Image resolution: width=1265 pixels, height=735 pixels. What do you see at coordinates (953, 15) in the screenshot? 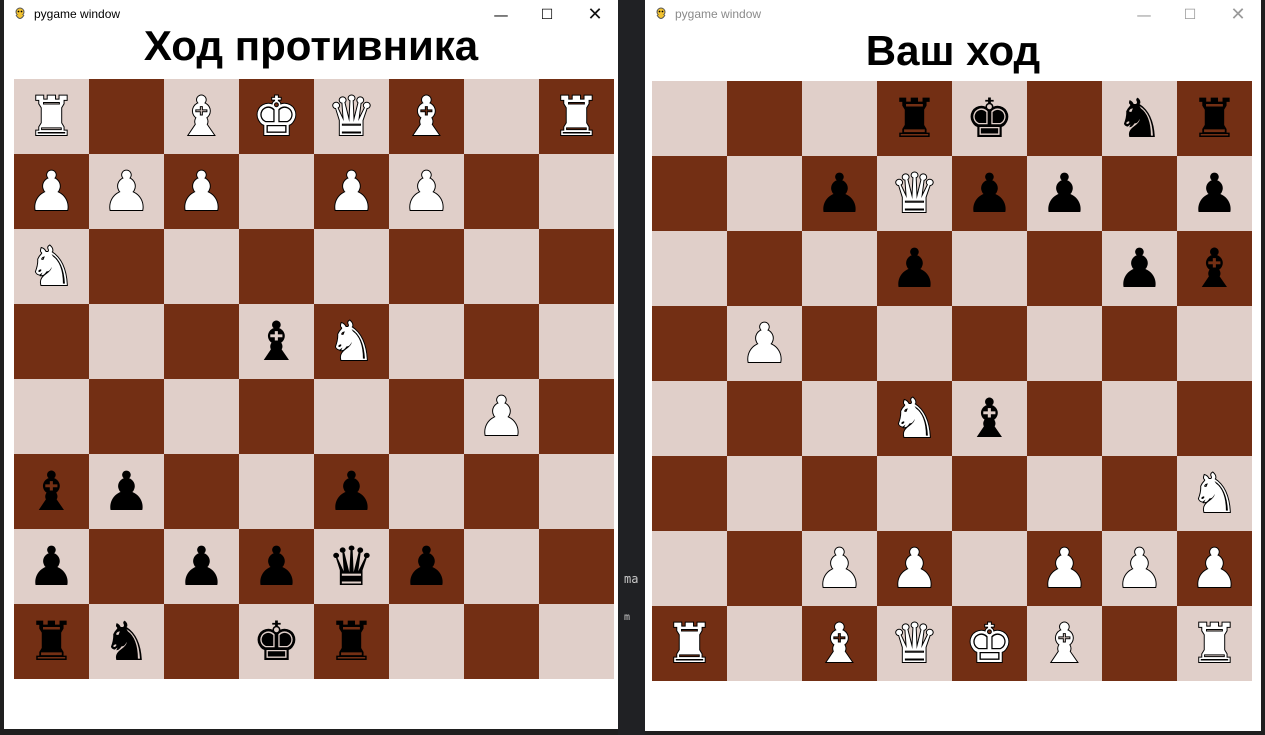
I see `title-bar: pygame window — ☐ ✕` at bounding box center [953, 15].